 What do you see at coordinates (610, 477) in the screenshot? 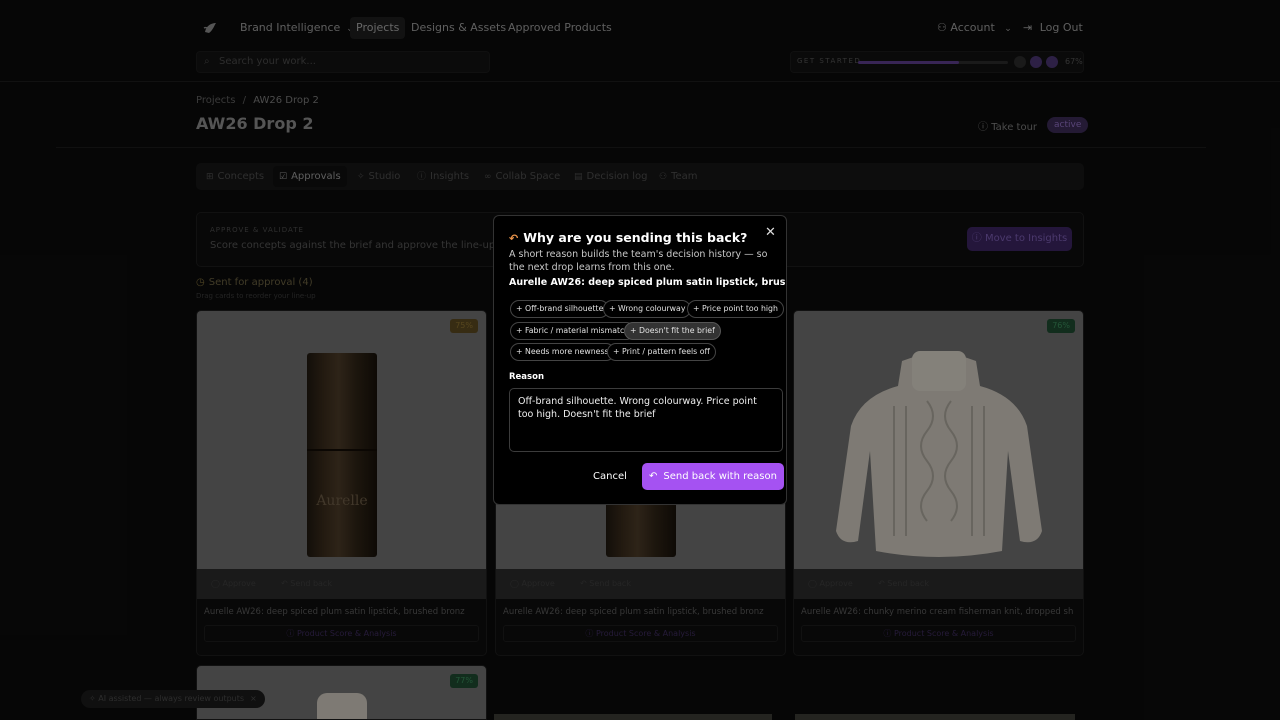
I see `cancel-button: Cancel` at bounding box center [610, 477].